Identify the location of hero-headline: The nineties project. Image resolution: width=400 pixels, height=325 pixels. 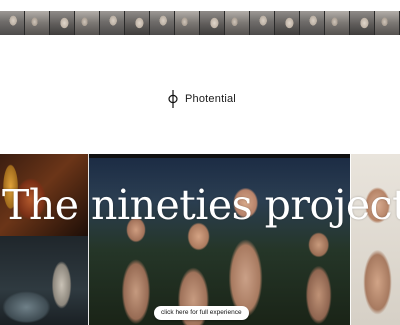
(201, 205).